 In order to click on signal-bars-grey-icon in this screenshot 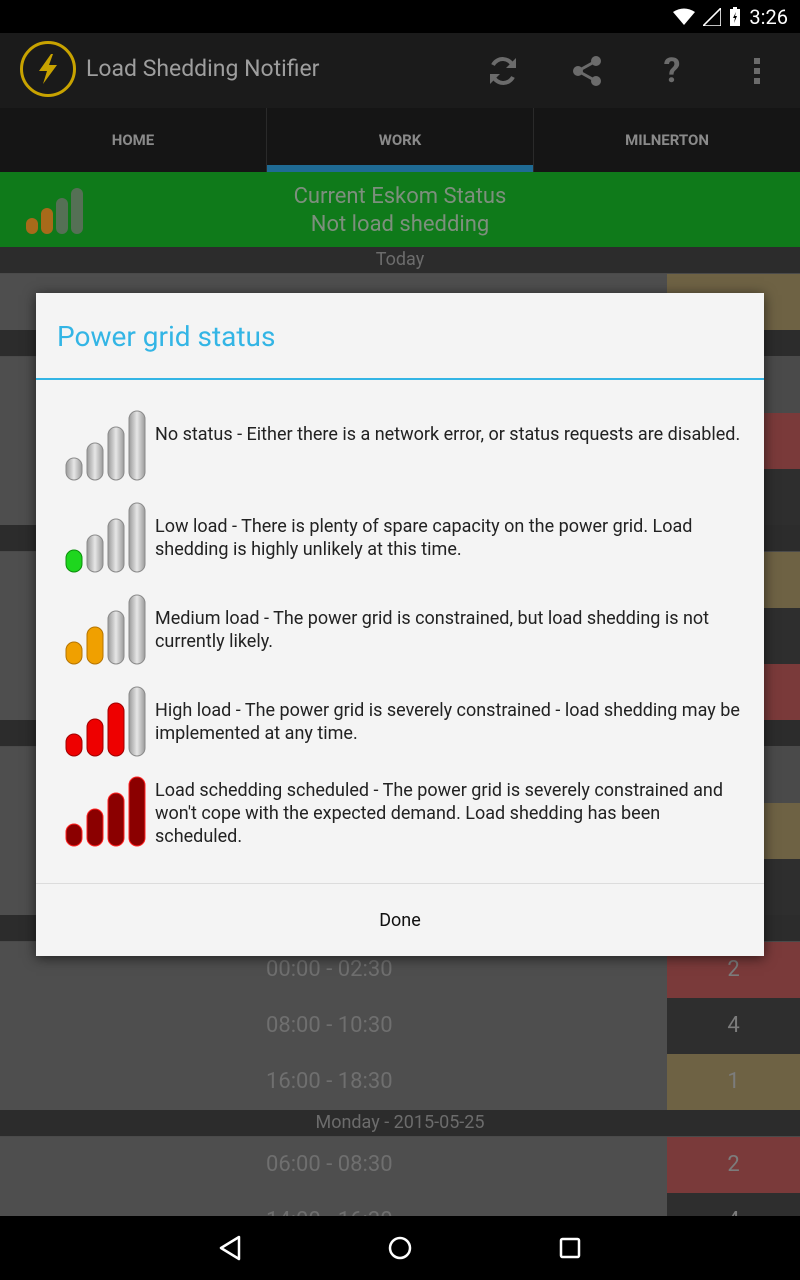, I will do `click(108, 448)`.